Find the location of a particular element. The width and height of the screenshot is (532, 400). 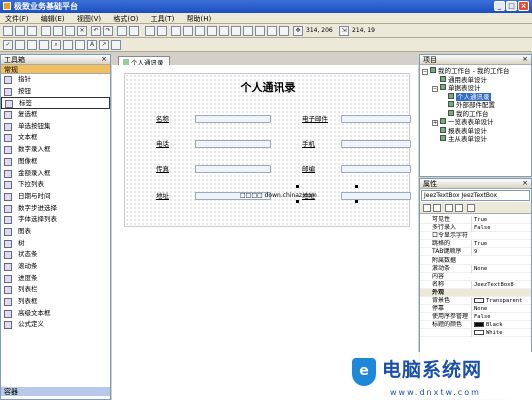

size-icon is located at coordinates (236, 31).